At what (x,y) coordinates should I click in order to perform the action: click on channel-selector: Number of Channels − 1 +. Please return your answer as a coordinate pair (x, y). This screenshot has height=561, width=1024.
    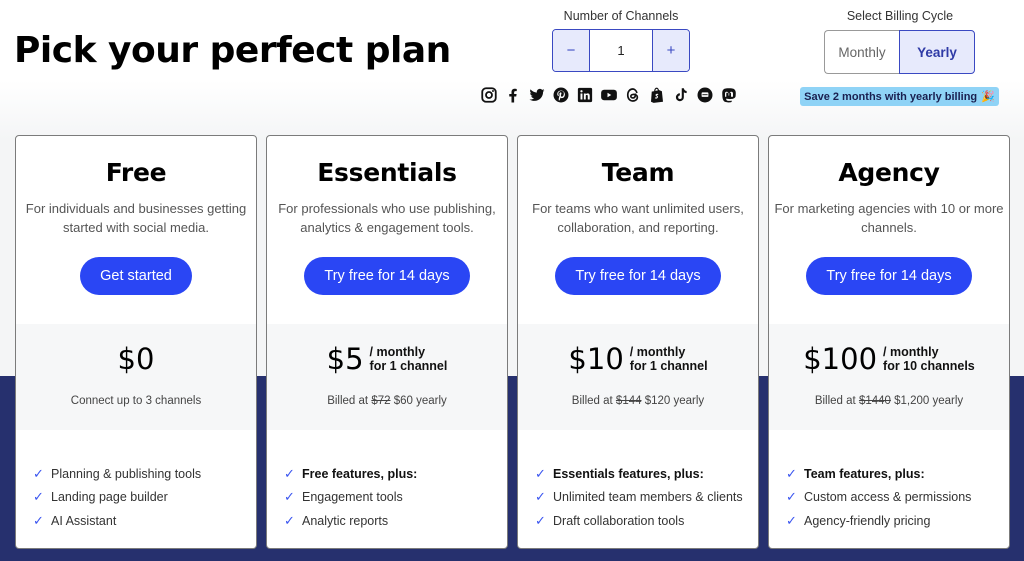
    Looking at the image, I should click on (621, 40).